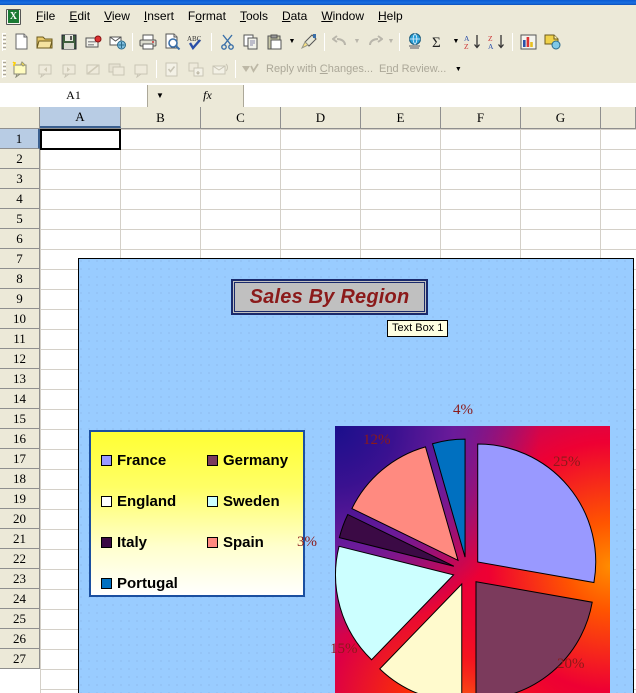  What do you see at coordinates (20, 199) in the screenshot?
I see `row-header-4: 4` at bounding box center [20, 199].